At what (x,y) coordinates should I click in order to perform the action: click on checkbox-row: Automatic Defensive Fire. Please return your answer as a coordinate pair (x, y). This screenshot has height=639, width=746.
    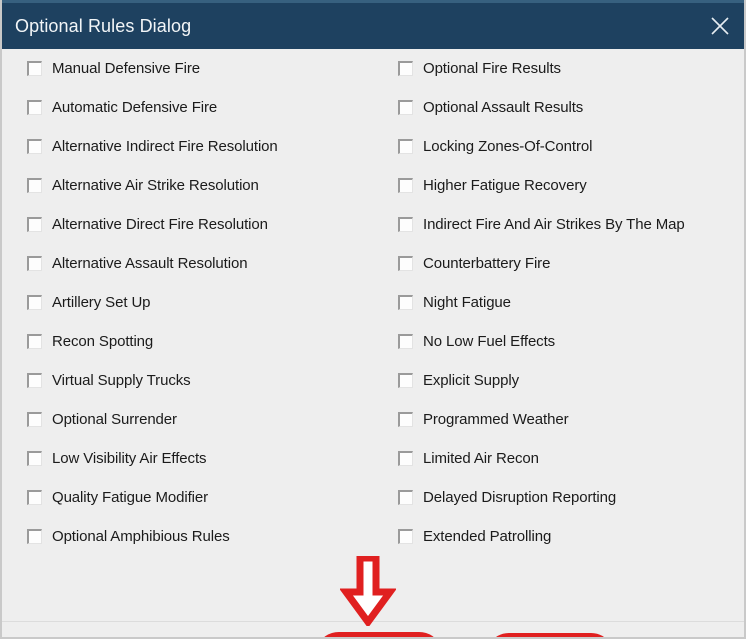
    Looking at the image, I should click on (202, 107).